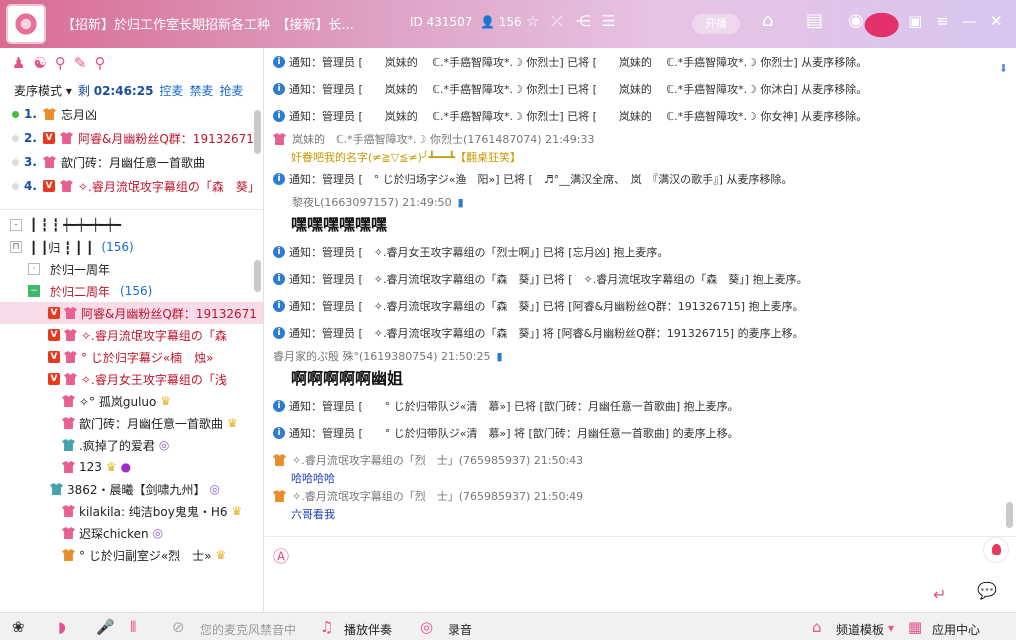  I want to click on social-icon: ☯, so click(39, 63).